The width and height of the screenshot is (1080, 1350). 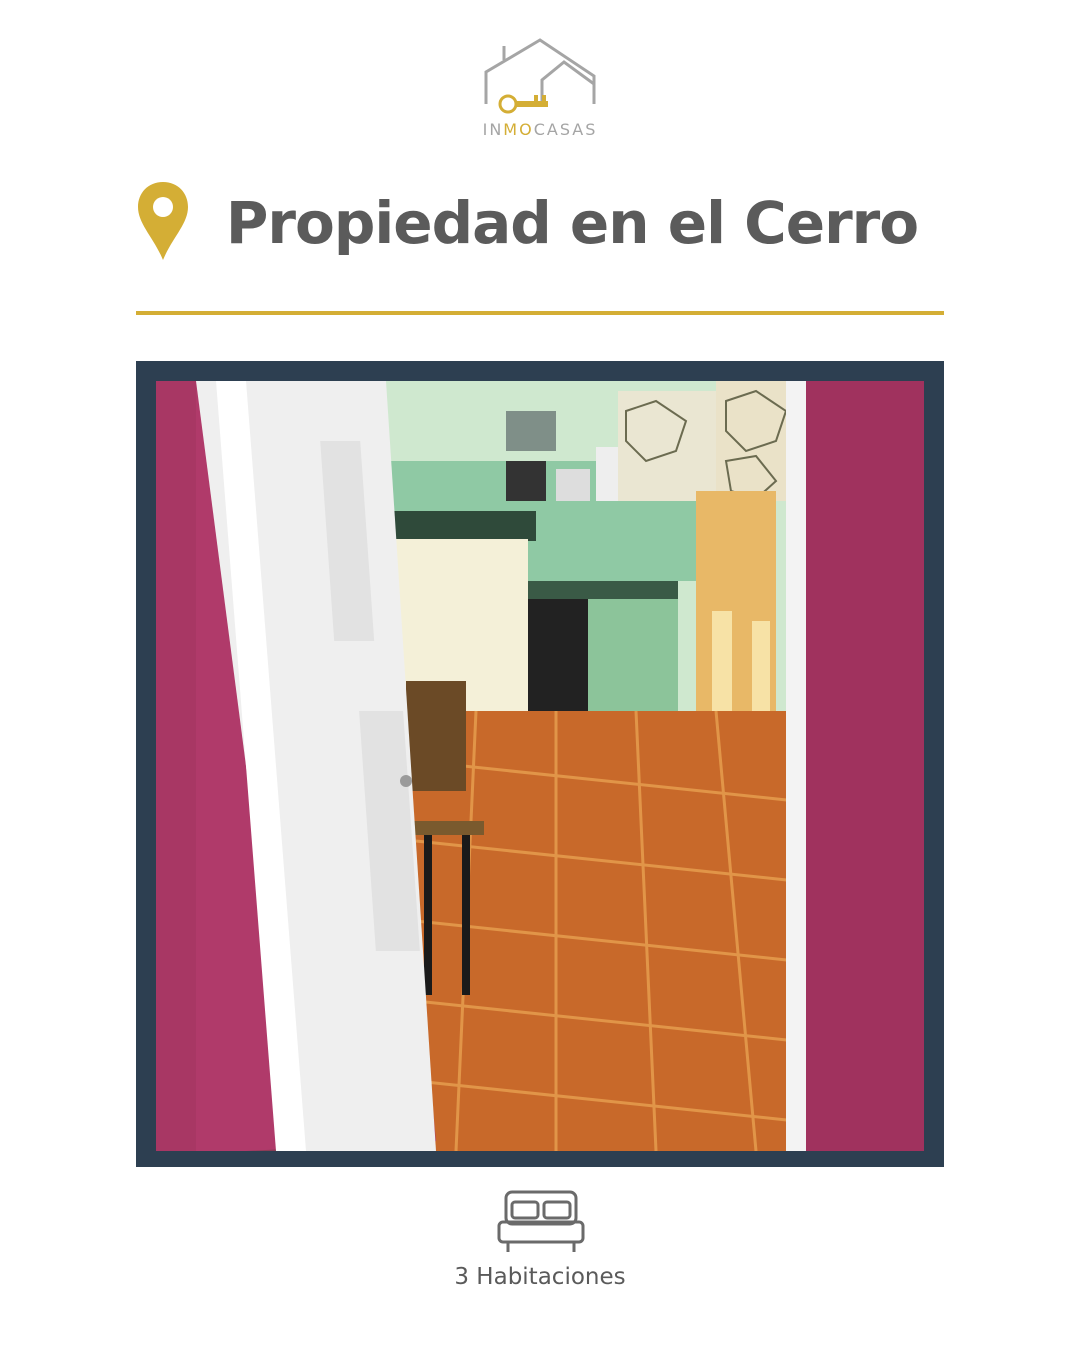 What do you see at coordinates (518, 129) in the screenshot?
I see `brand-name-highlight: MO` at bounding box center [518, 129].